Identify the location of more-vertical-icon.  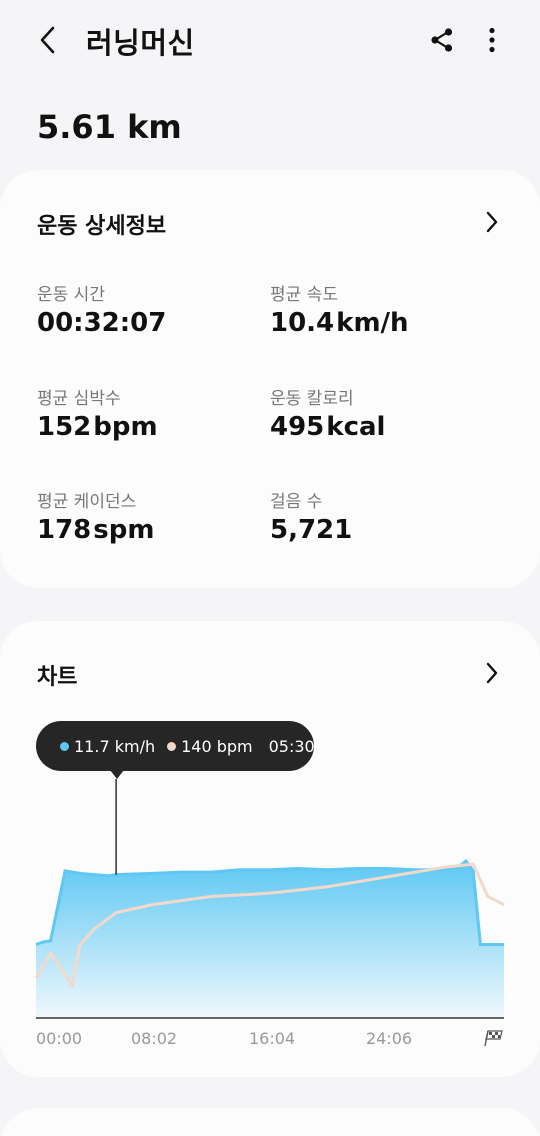
(492, 40).